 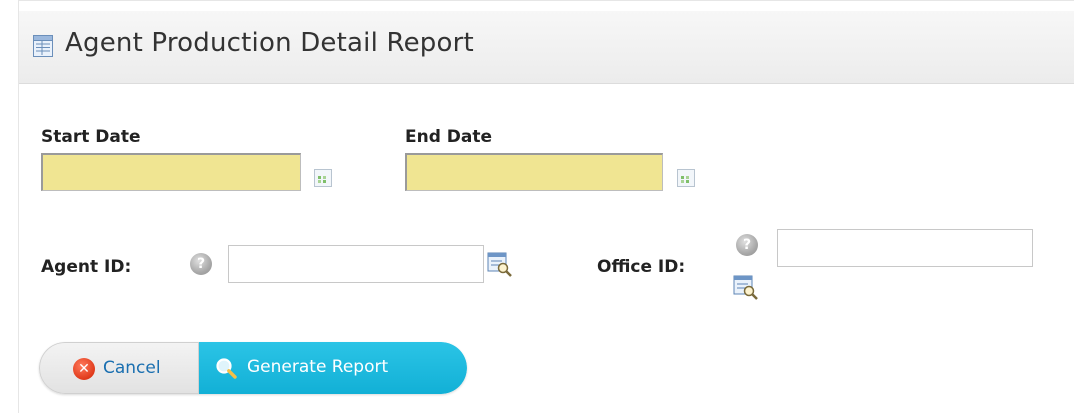 What do you see at coordinates (91, 137) in the screenshot?
I see `start-date-label: Start Date` at bounding box center [91, 137].